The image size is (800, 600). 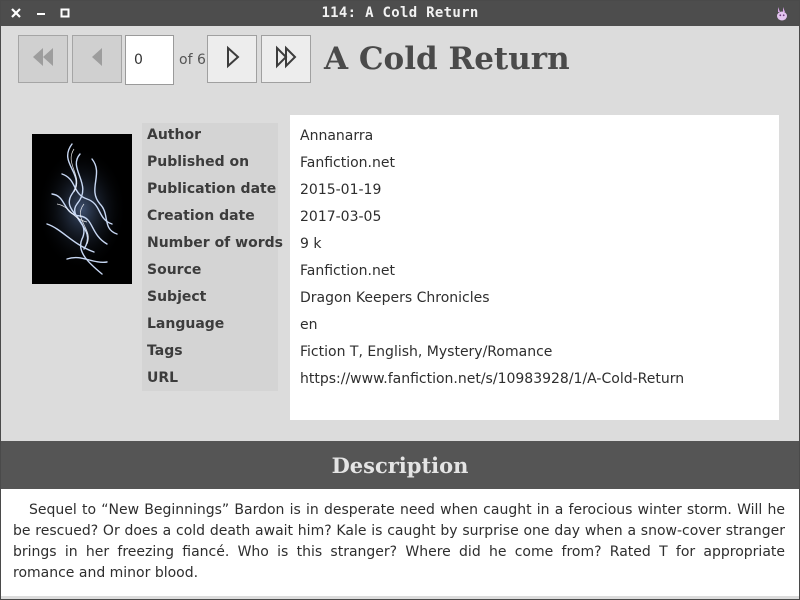 What do you see at coordinates (186, 324) in the screenshot?
I see `language-label: Language` at bounding box center [186, 324].